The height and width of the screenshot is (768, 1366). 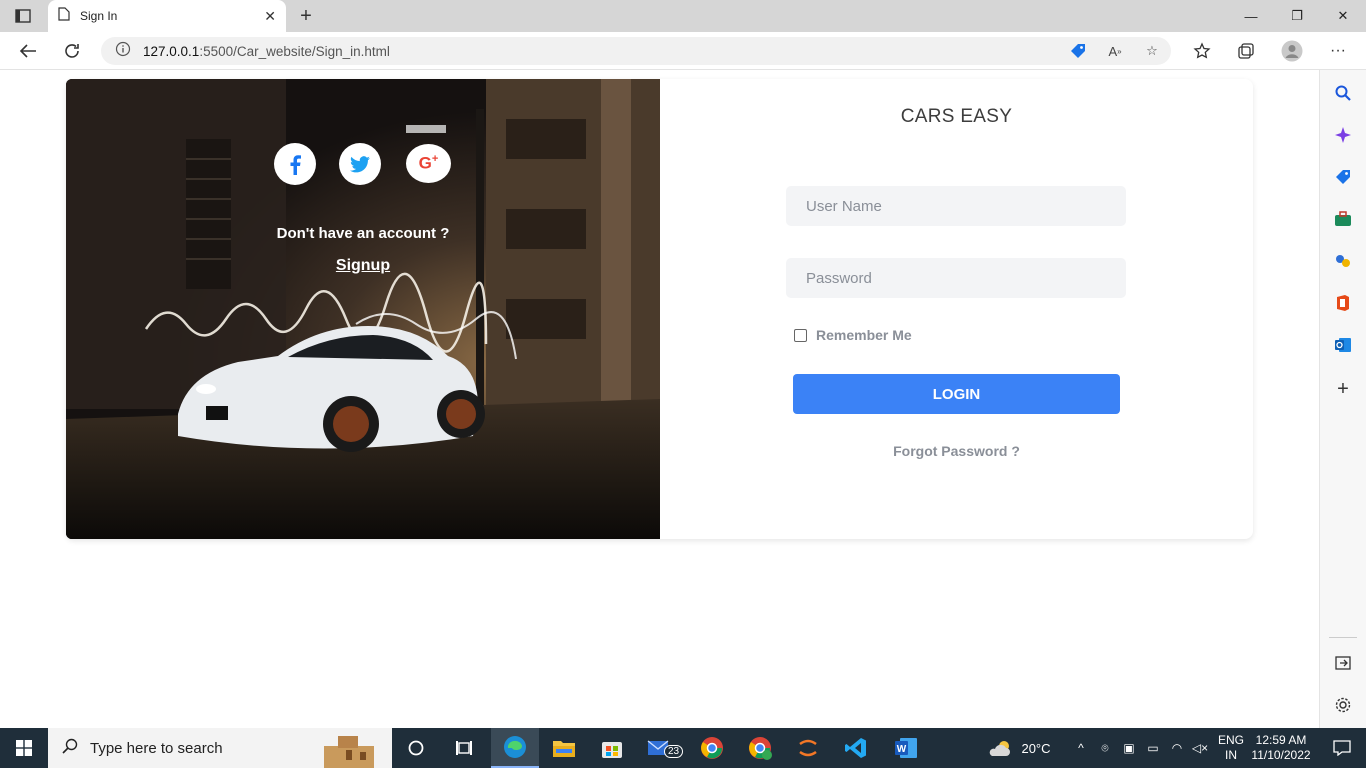 I want to click on tab-actions-icon, so click(x=23, y=16).